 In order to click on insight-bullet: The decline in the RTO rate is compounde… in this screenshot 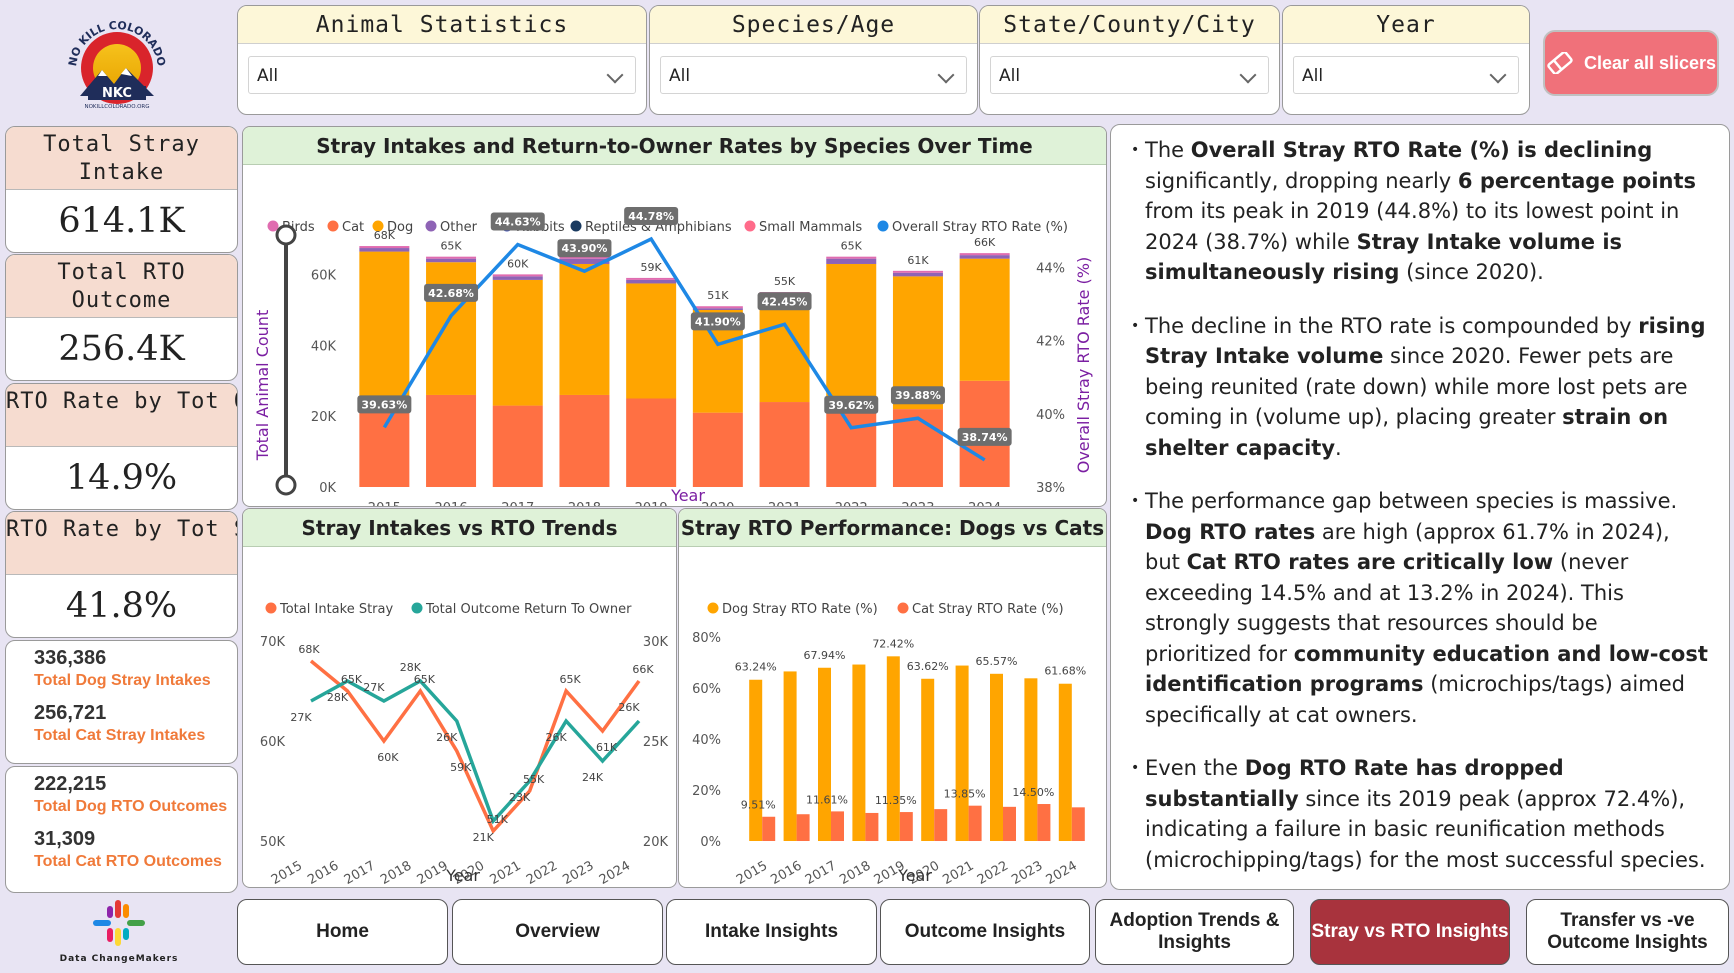, I will do `click(1420, 387)`.